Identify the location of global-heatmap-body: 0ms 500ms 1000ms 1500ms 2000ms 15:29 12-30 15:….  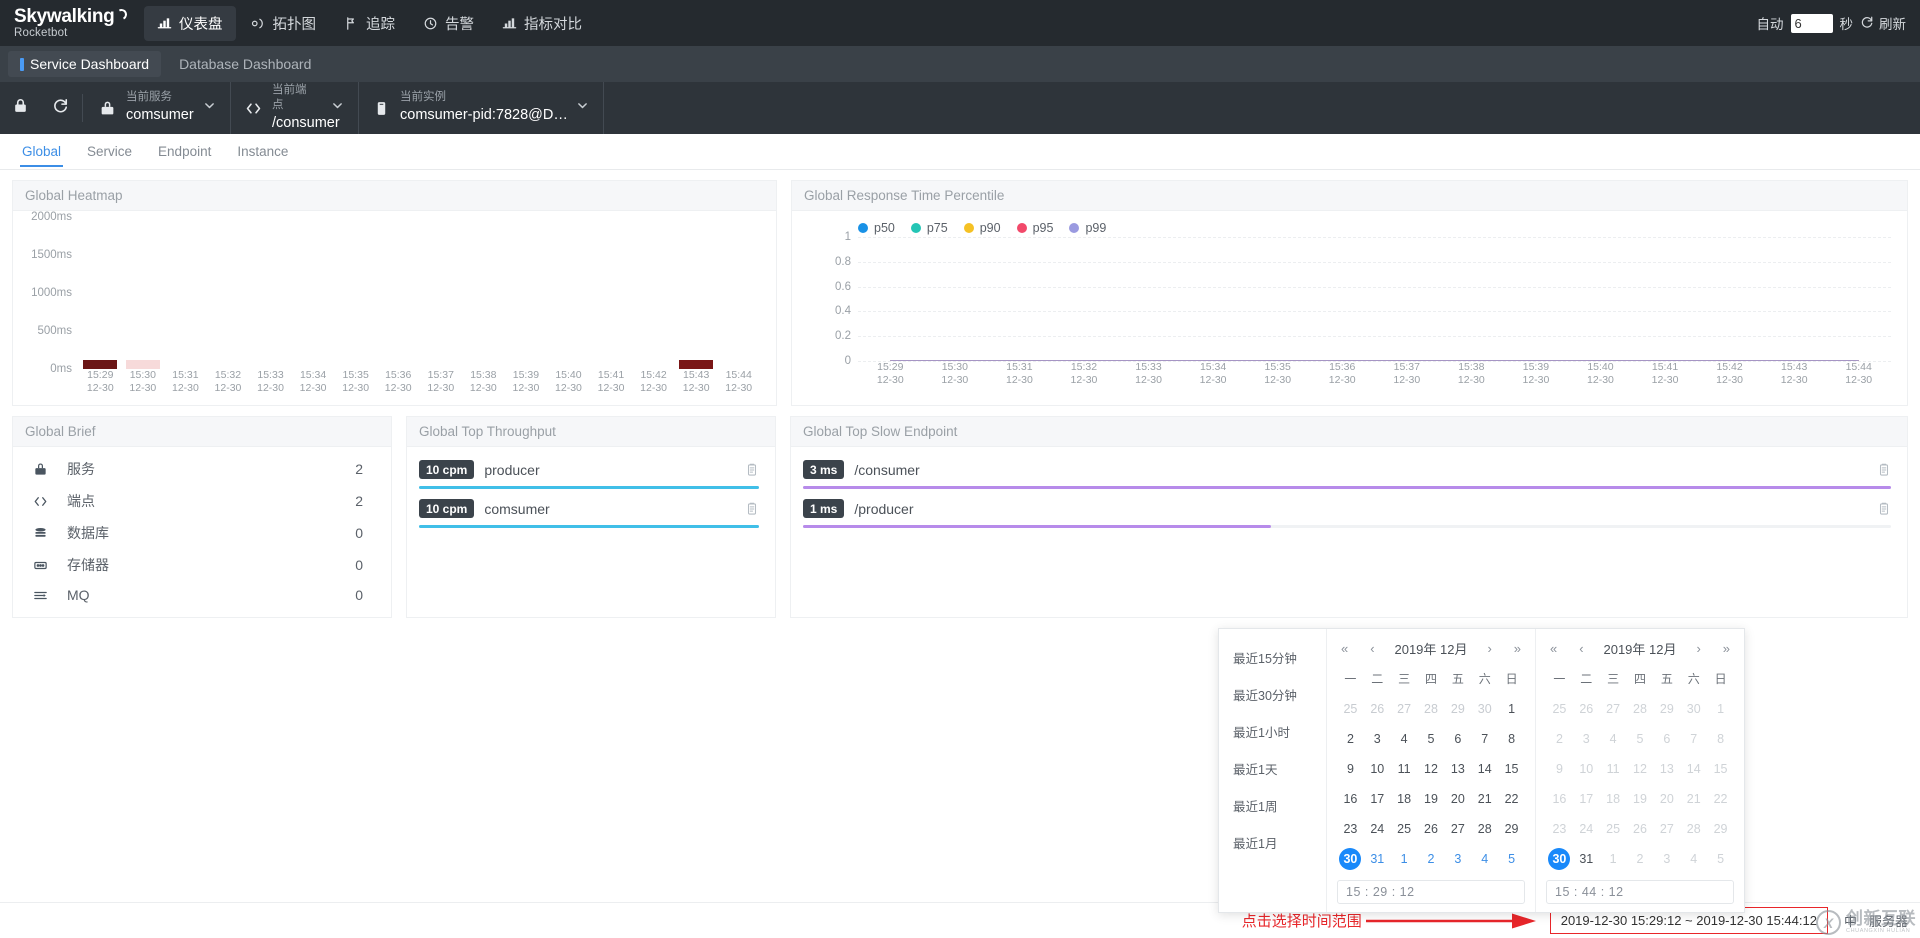
(394, 308).